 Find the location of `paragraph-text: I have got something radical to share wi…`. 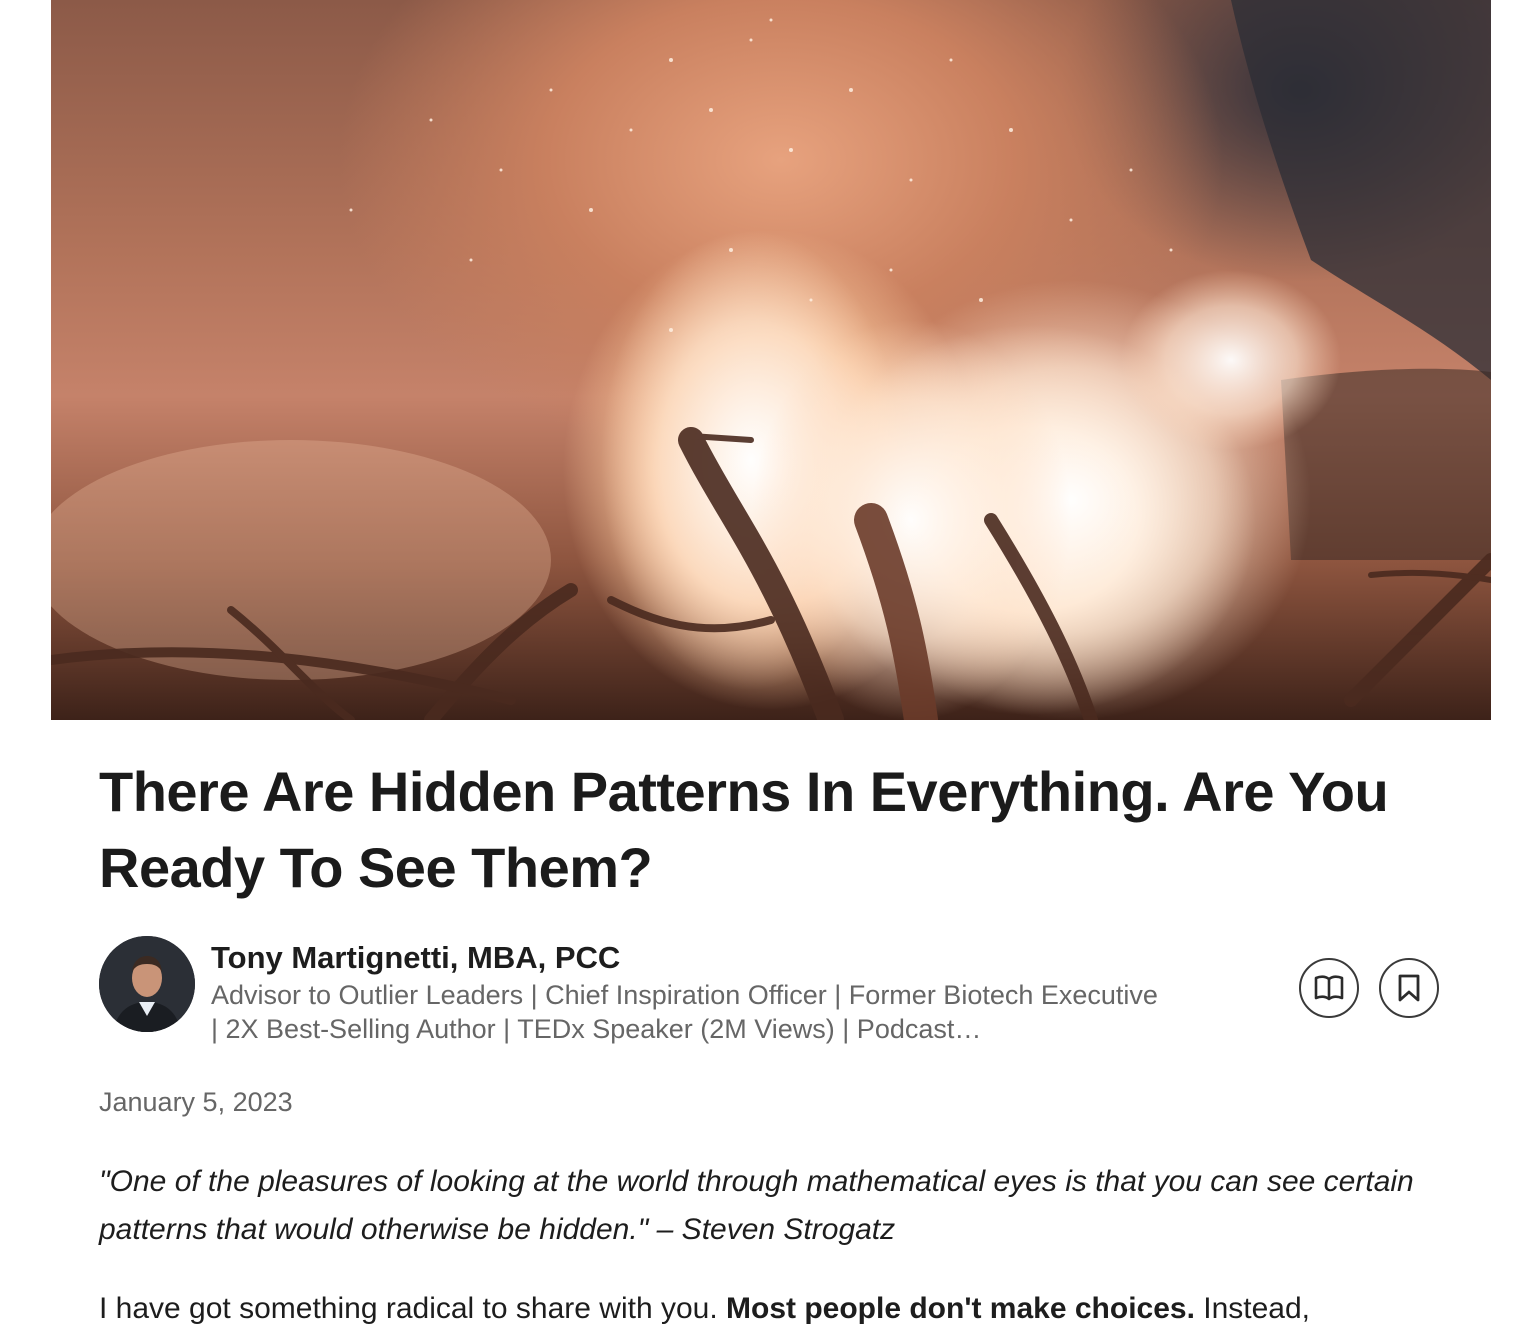

paragraph-text: I have got something radical to share wi… is located at coordinates (413, 1308).